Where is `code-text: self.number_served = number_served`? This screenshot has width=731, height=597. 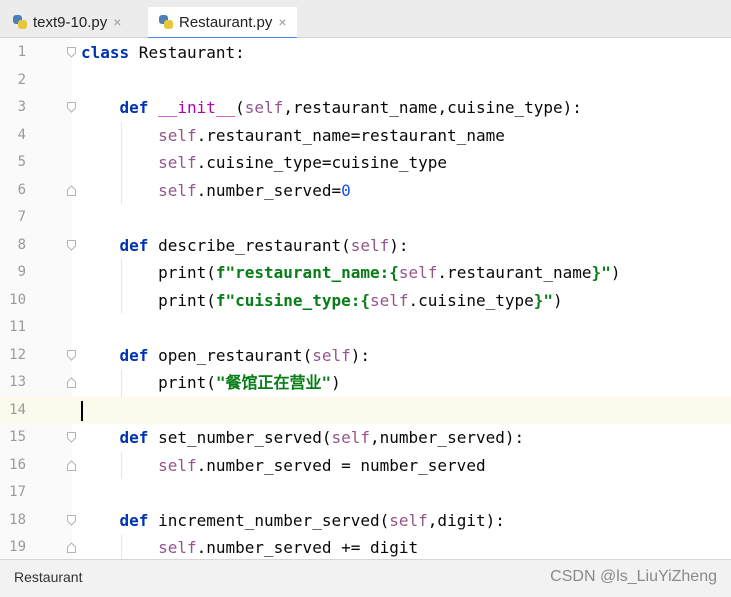 code-text: self.number_served = number_served is located at coordinates (322, 465).